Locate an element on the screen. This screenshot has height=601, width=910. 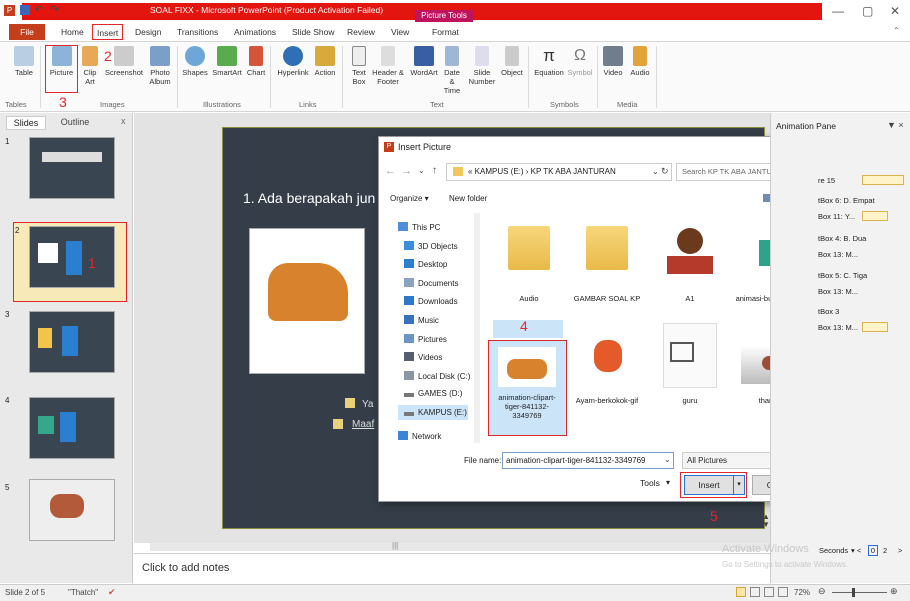
object-button: Object is located at coordinates (512, 67).